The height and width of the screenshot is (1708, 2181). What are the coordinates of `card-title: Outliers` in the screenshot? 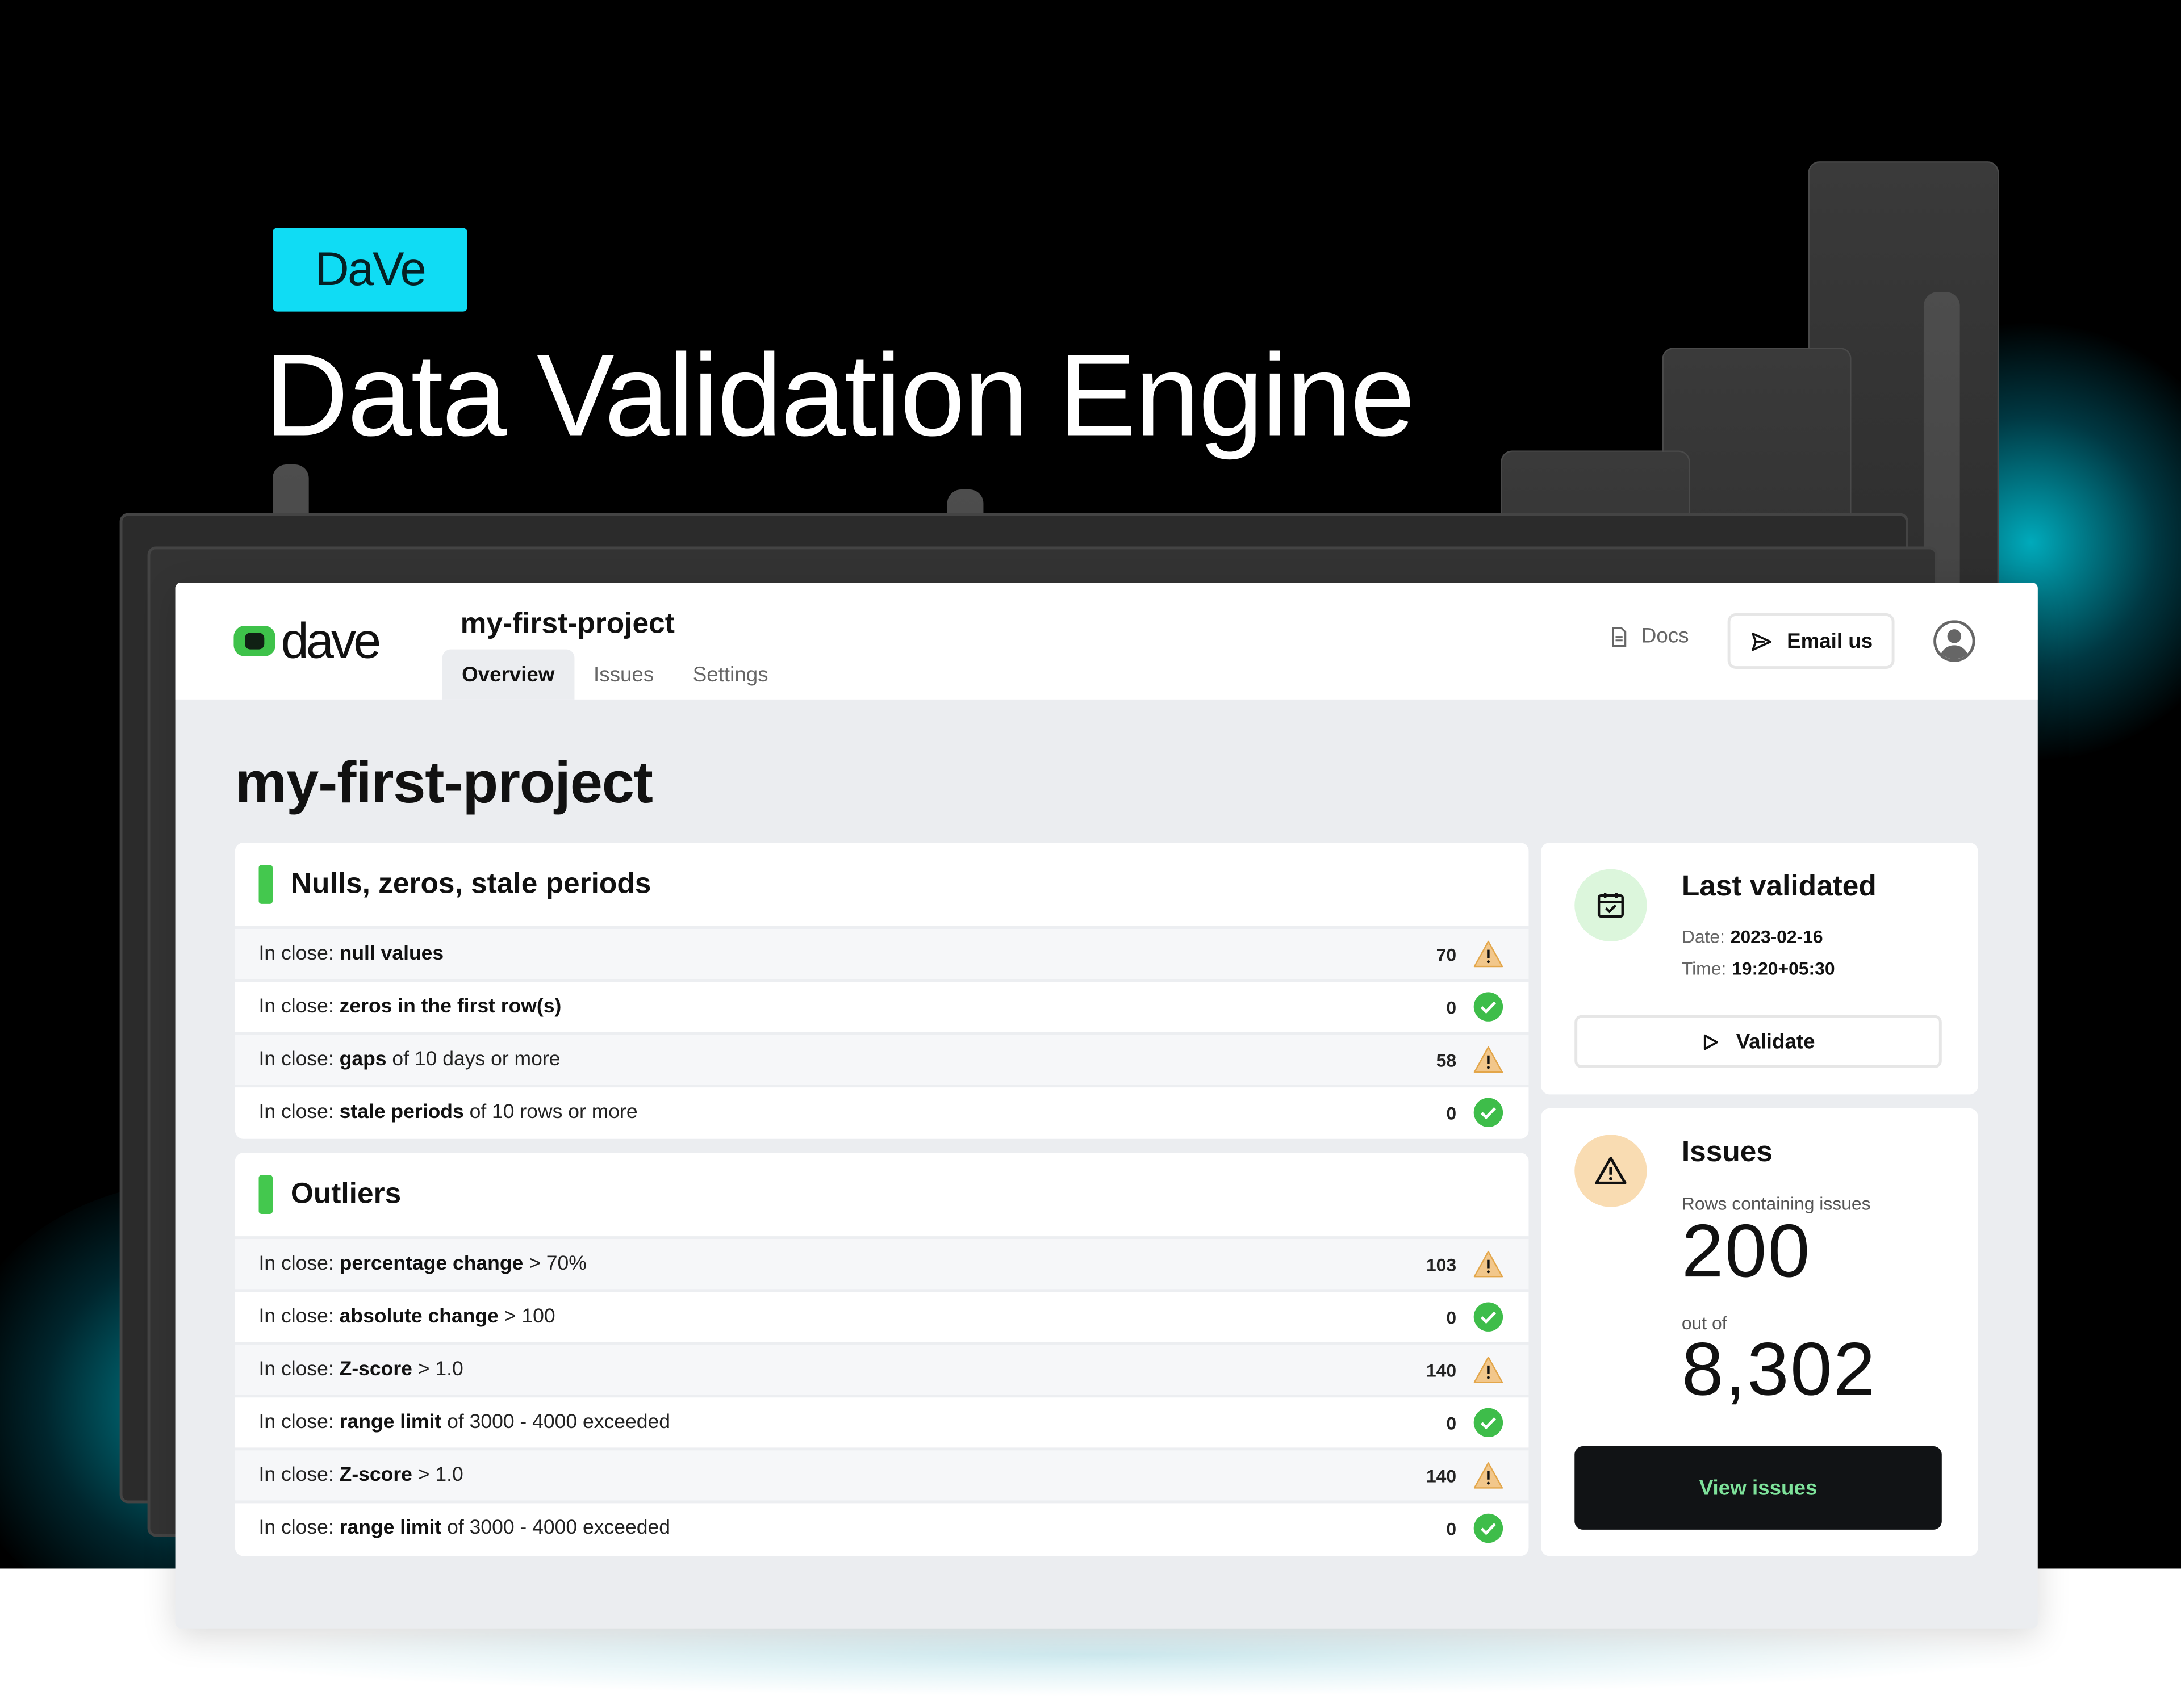 It's located at (346, 1194).